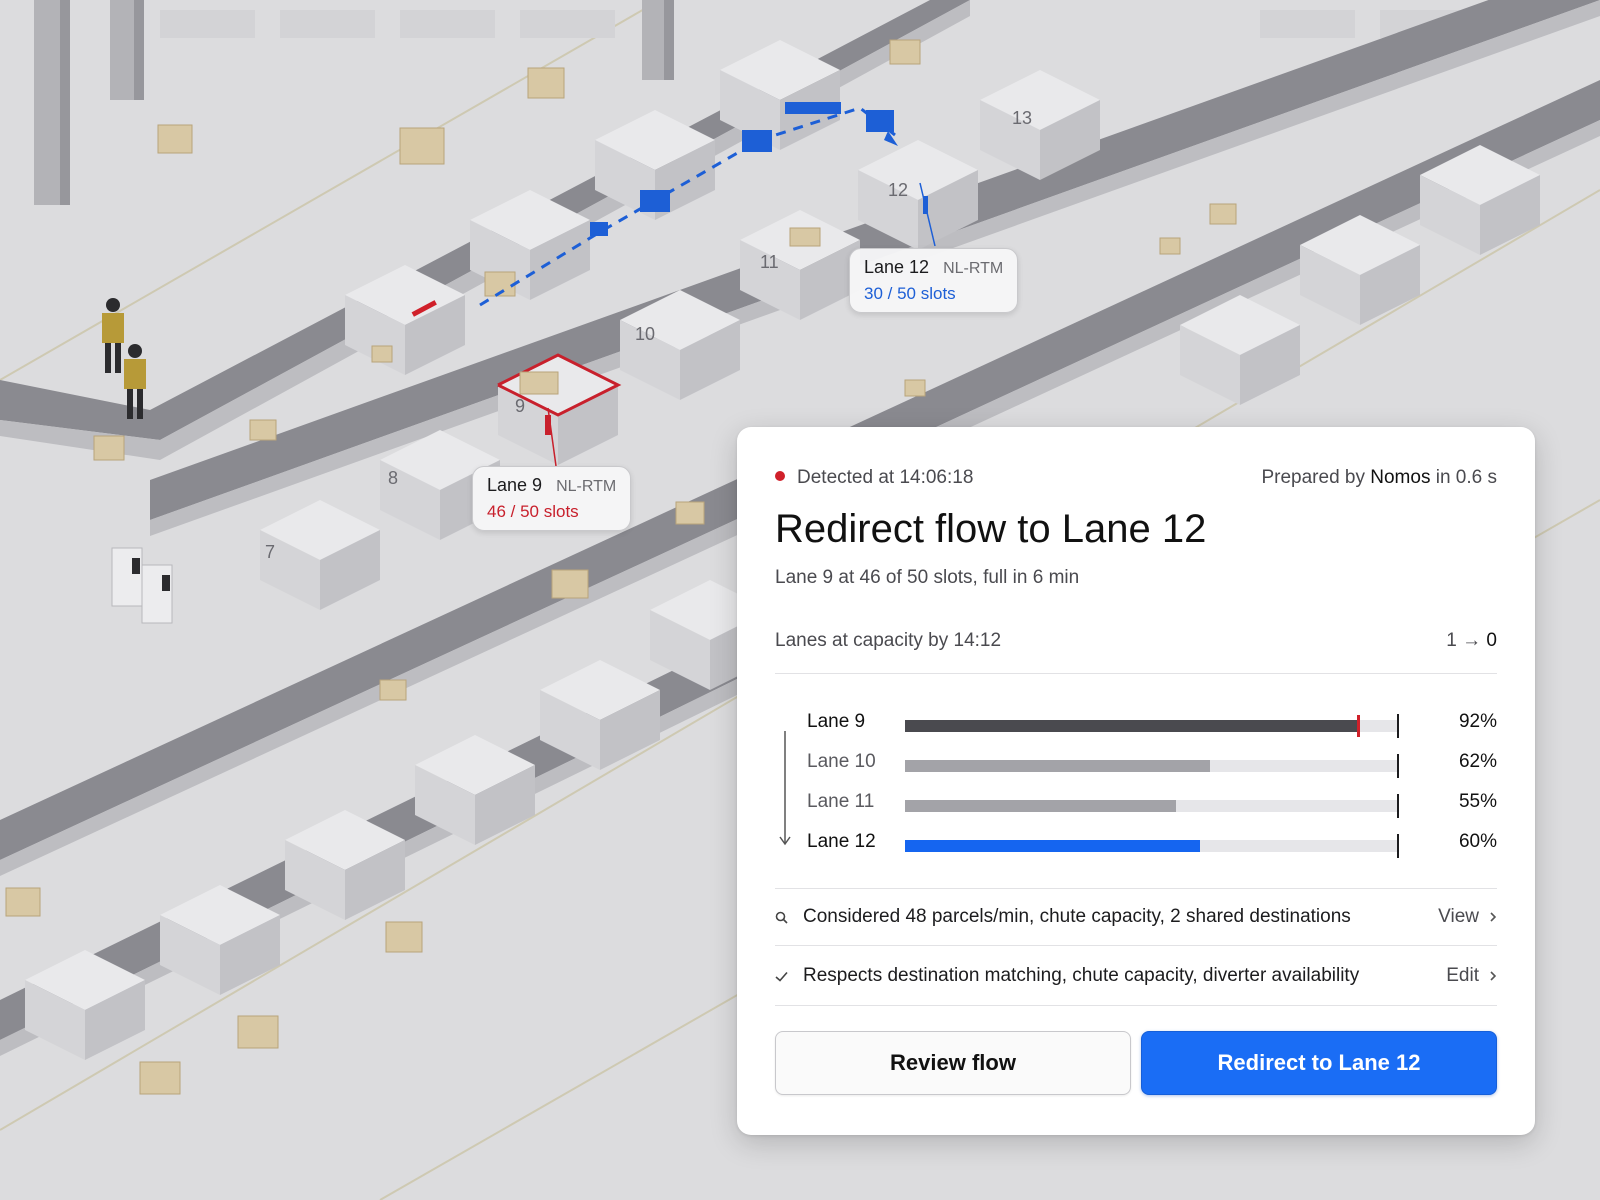  I want to click on prepared-by-agent: Nomos, so click(1400, 477).